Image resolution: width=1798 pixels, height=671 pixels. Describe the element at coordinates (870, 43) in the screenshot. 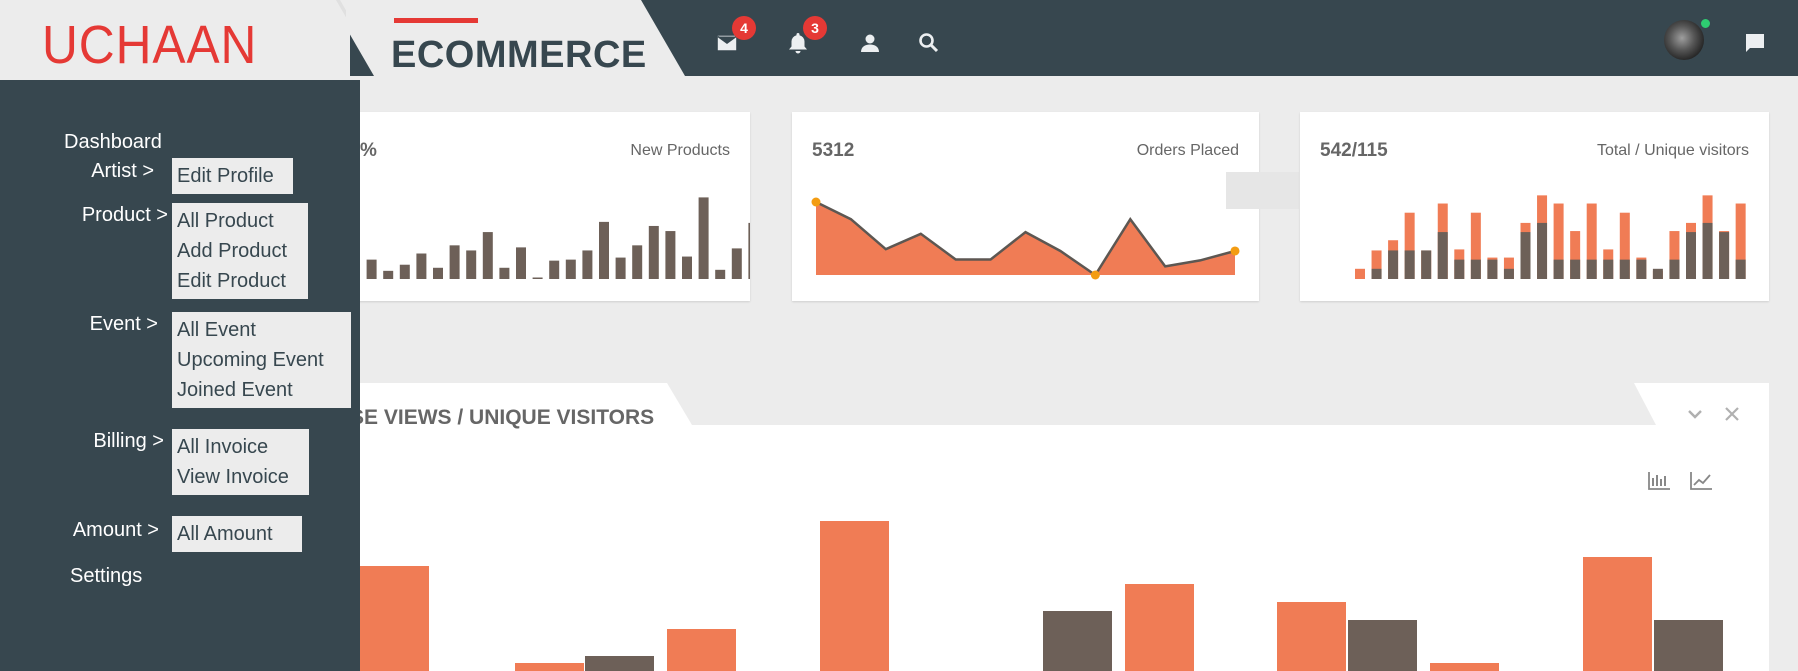

I see `user-icon` at that location.